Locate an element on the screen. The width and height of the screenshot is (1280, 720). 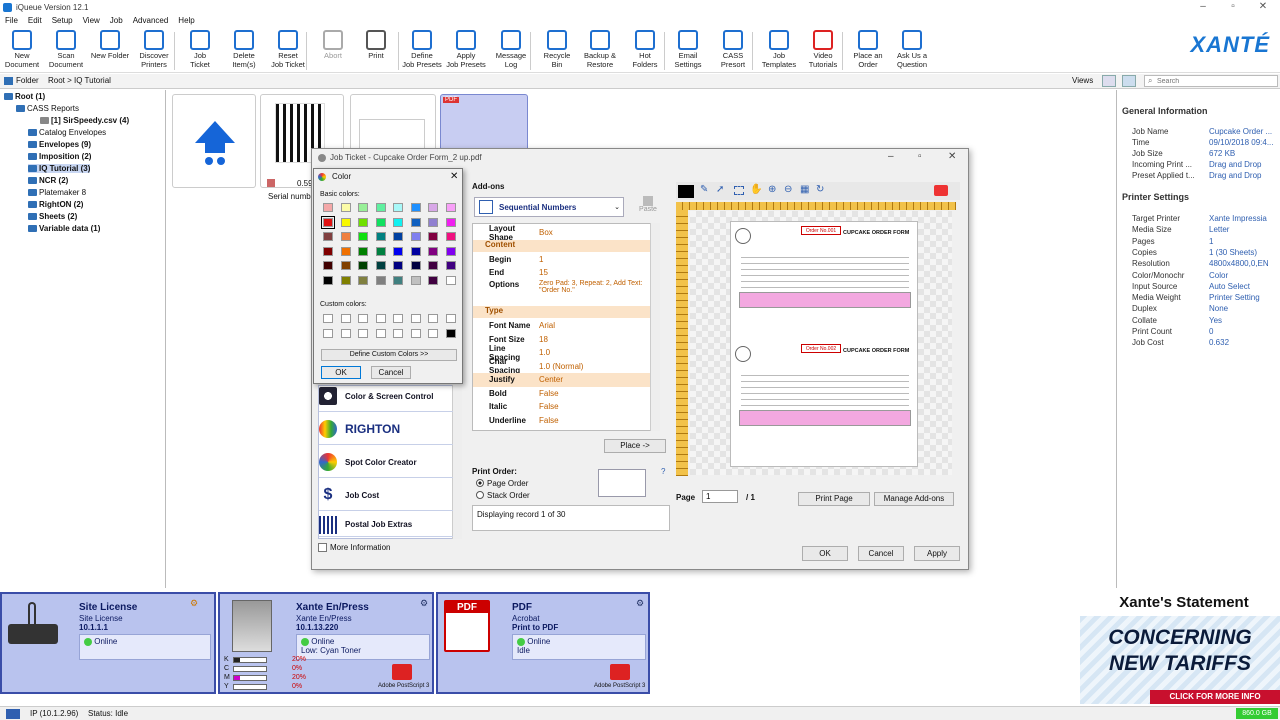
property-scrollbar is located at coordinates (655, 327).